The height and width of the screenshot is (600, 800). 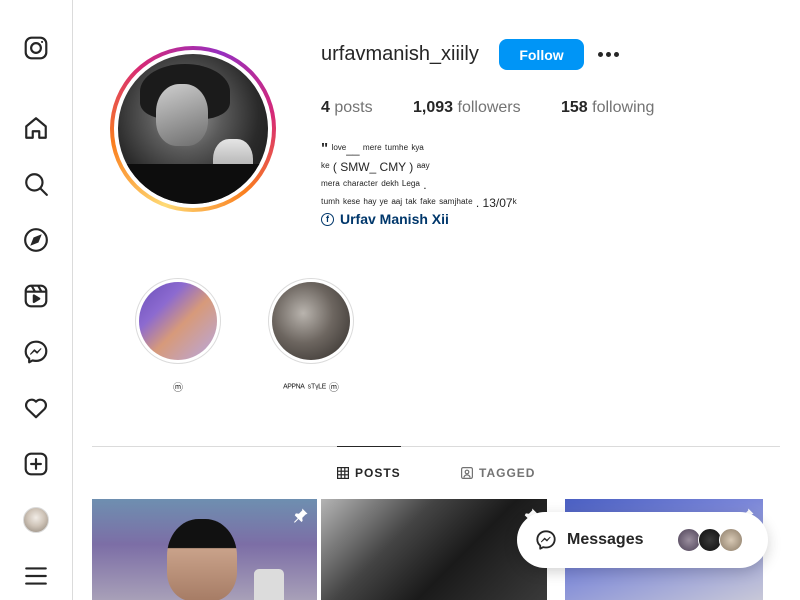 I want to click on bio-line-2: ᵏᵉ ( SMW_ CMY ) ᵃᵃʸ, so click(x=375, y=167).